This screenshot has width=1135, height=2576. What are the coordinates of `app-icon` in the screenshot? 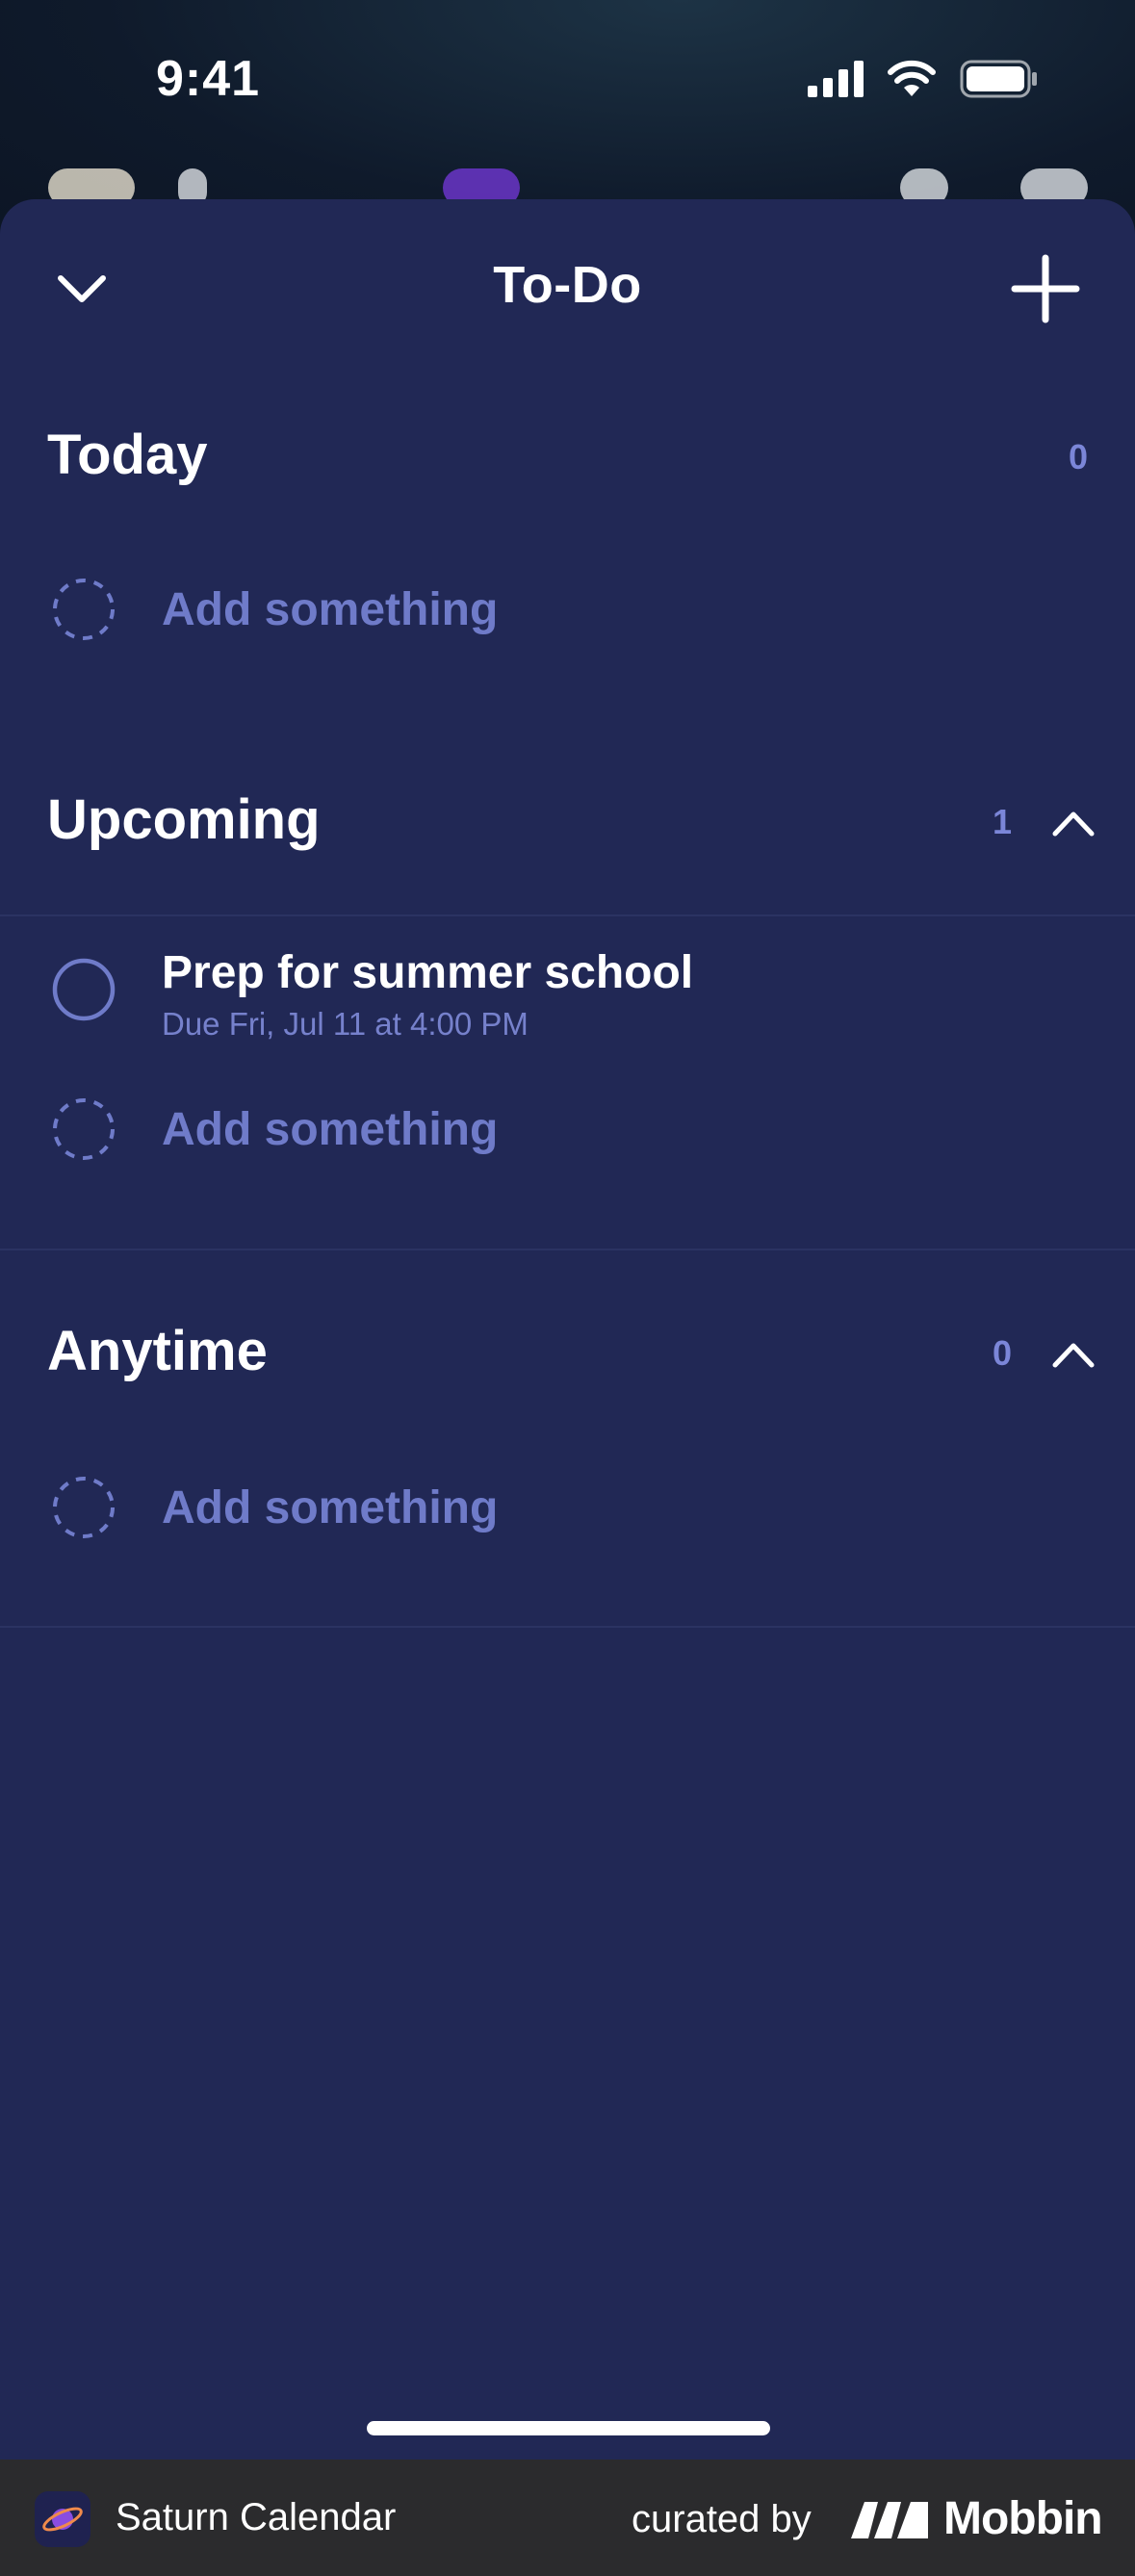 It's located at (62, 2519).